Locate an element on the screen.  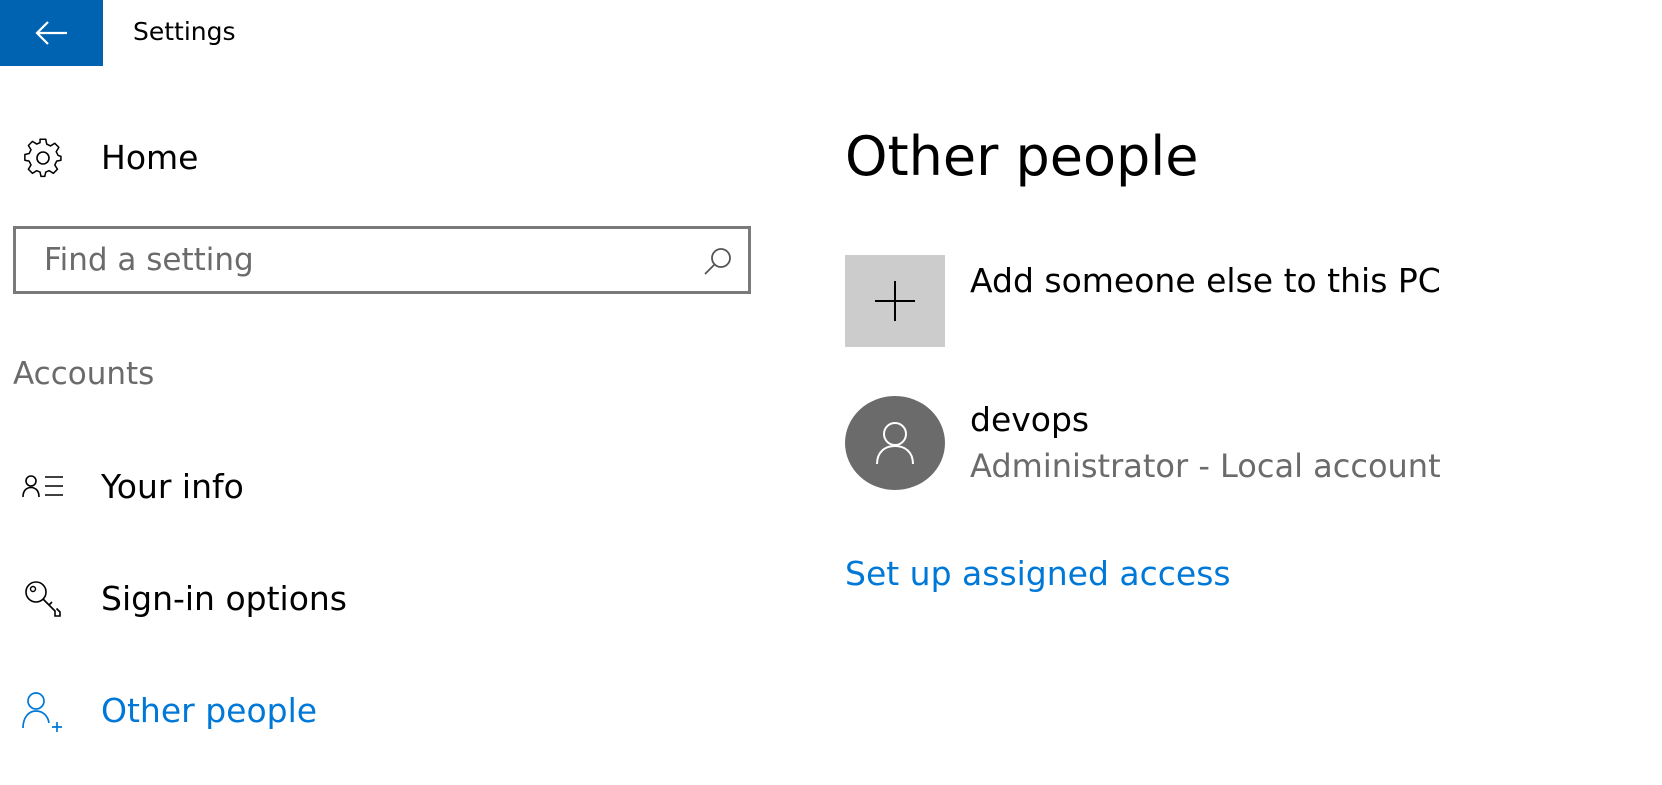
sidebar-item-home: Home is located at coordinates (380, 158).